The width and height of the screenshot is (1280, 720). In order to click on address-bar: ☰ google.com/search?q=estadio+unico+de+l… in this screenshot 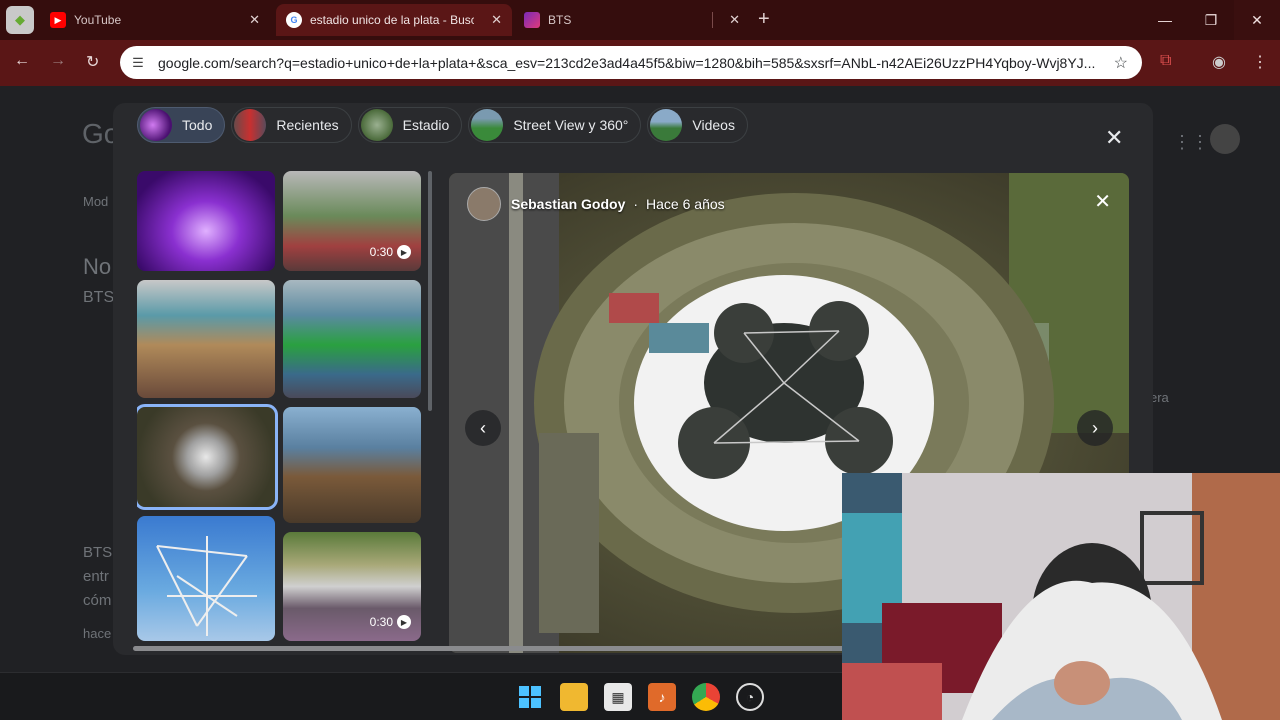, I will do `click(631, 62)`.